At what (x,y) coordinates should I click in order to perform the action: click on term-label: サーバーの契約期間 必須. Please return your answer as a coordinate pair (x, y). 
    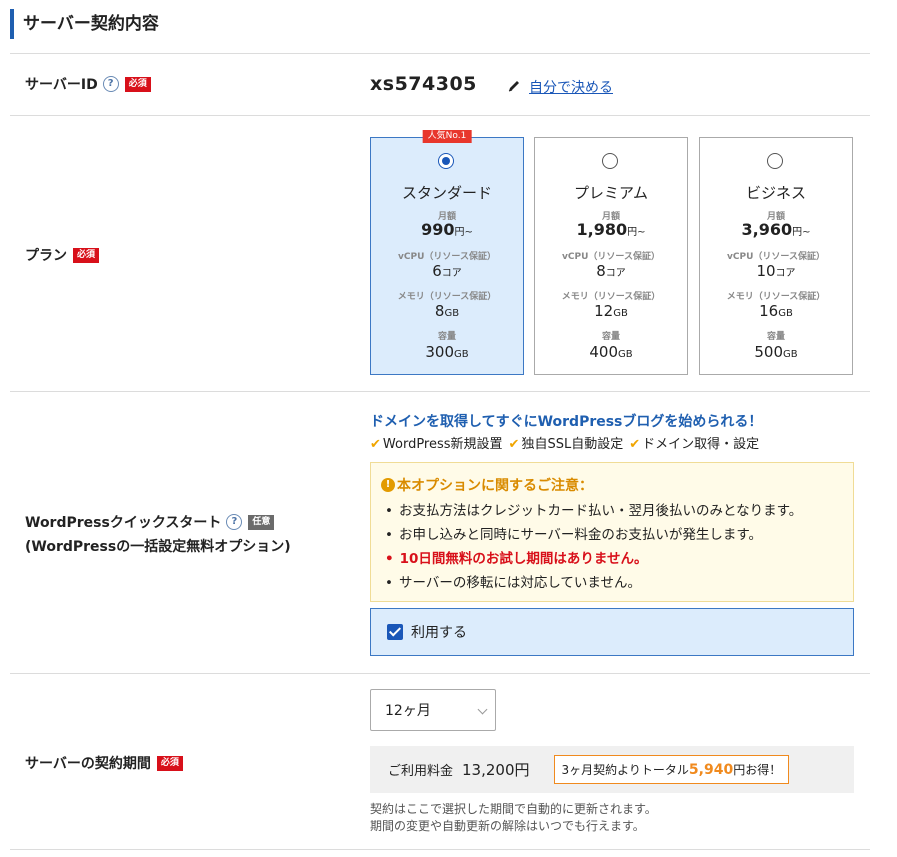
    Looking at the image, I should click on (104, 763).